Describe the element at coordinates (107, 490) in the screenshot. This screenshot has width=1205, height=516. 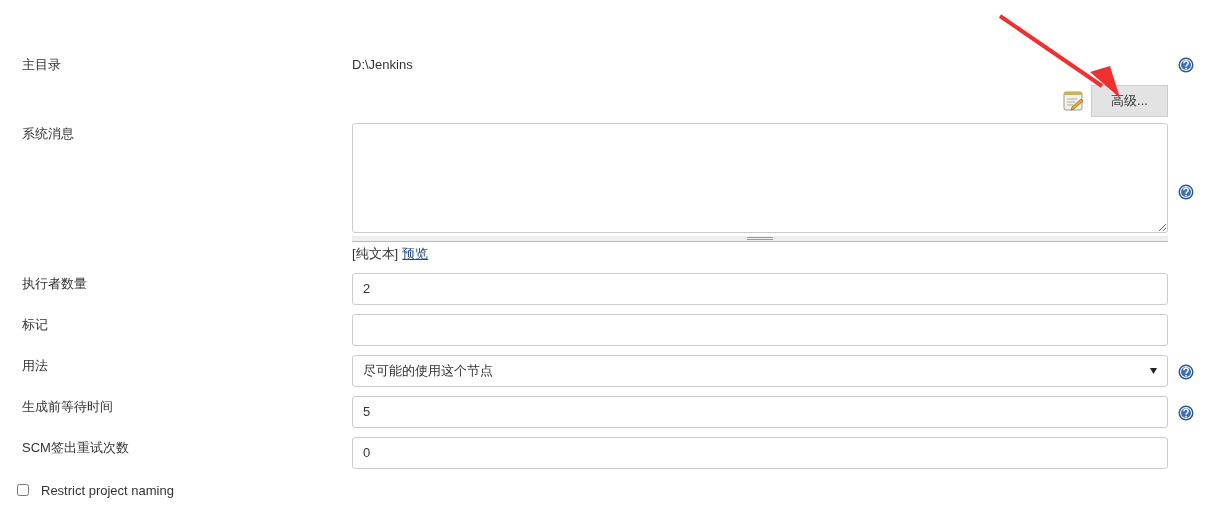
I see `checkbox-label: Restrict project naming` at that location.